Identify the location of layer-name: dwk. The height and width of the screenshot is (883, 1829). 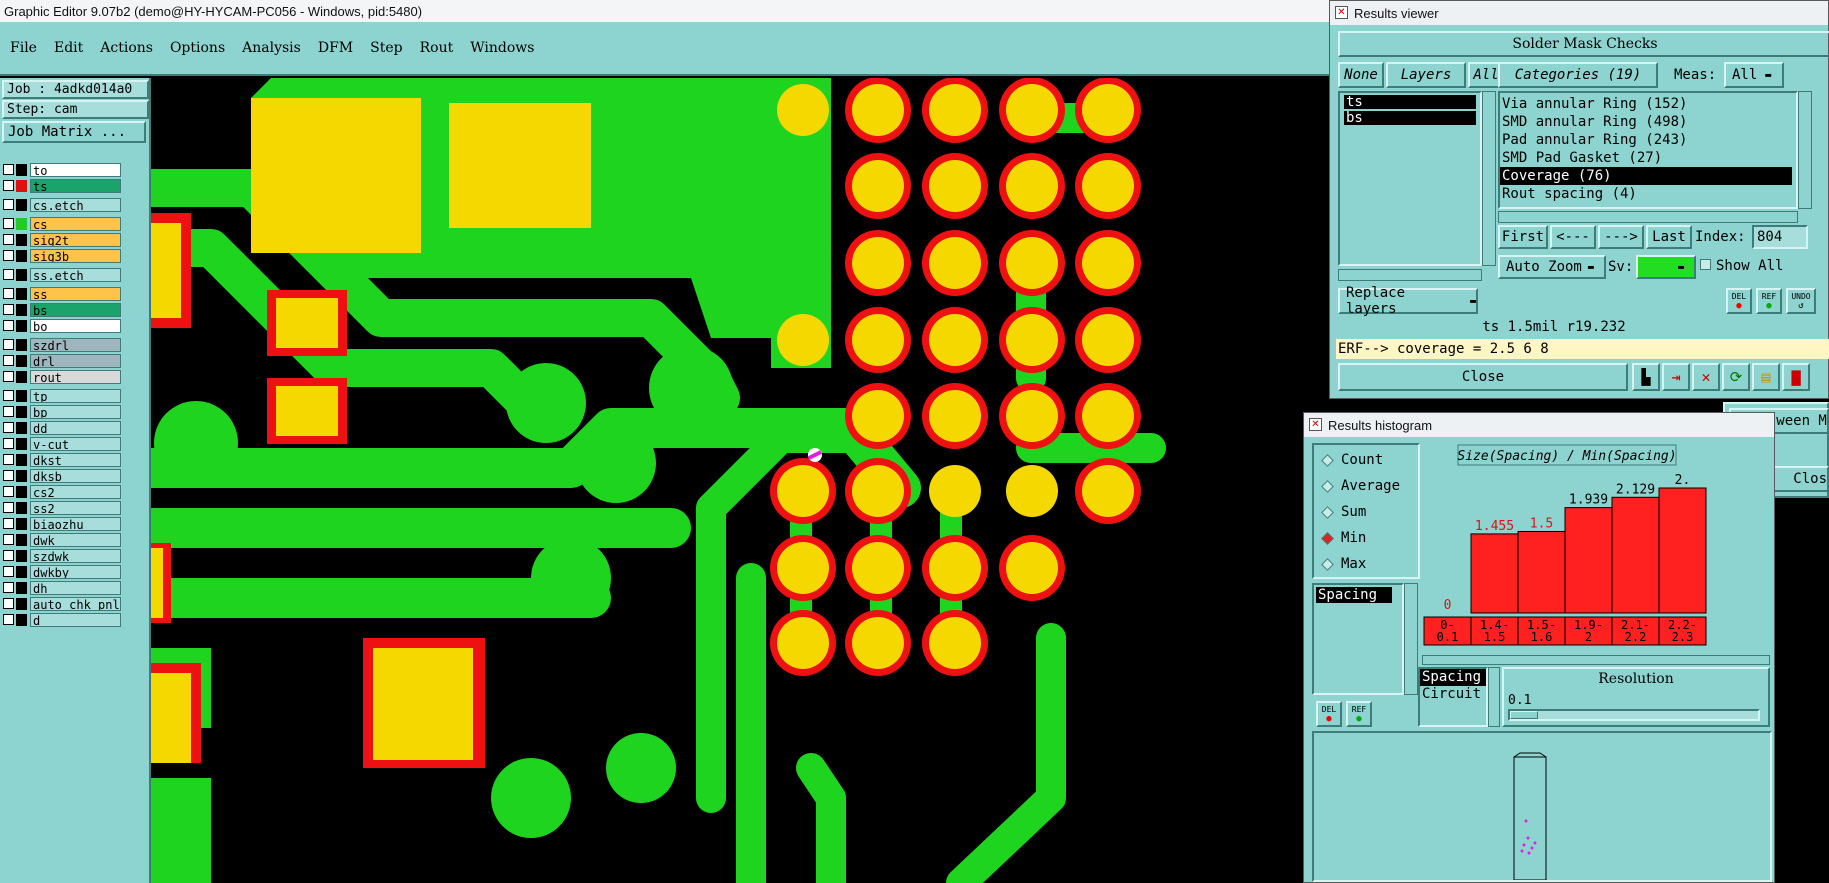
(75, 539).